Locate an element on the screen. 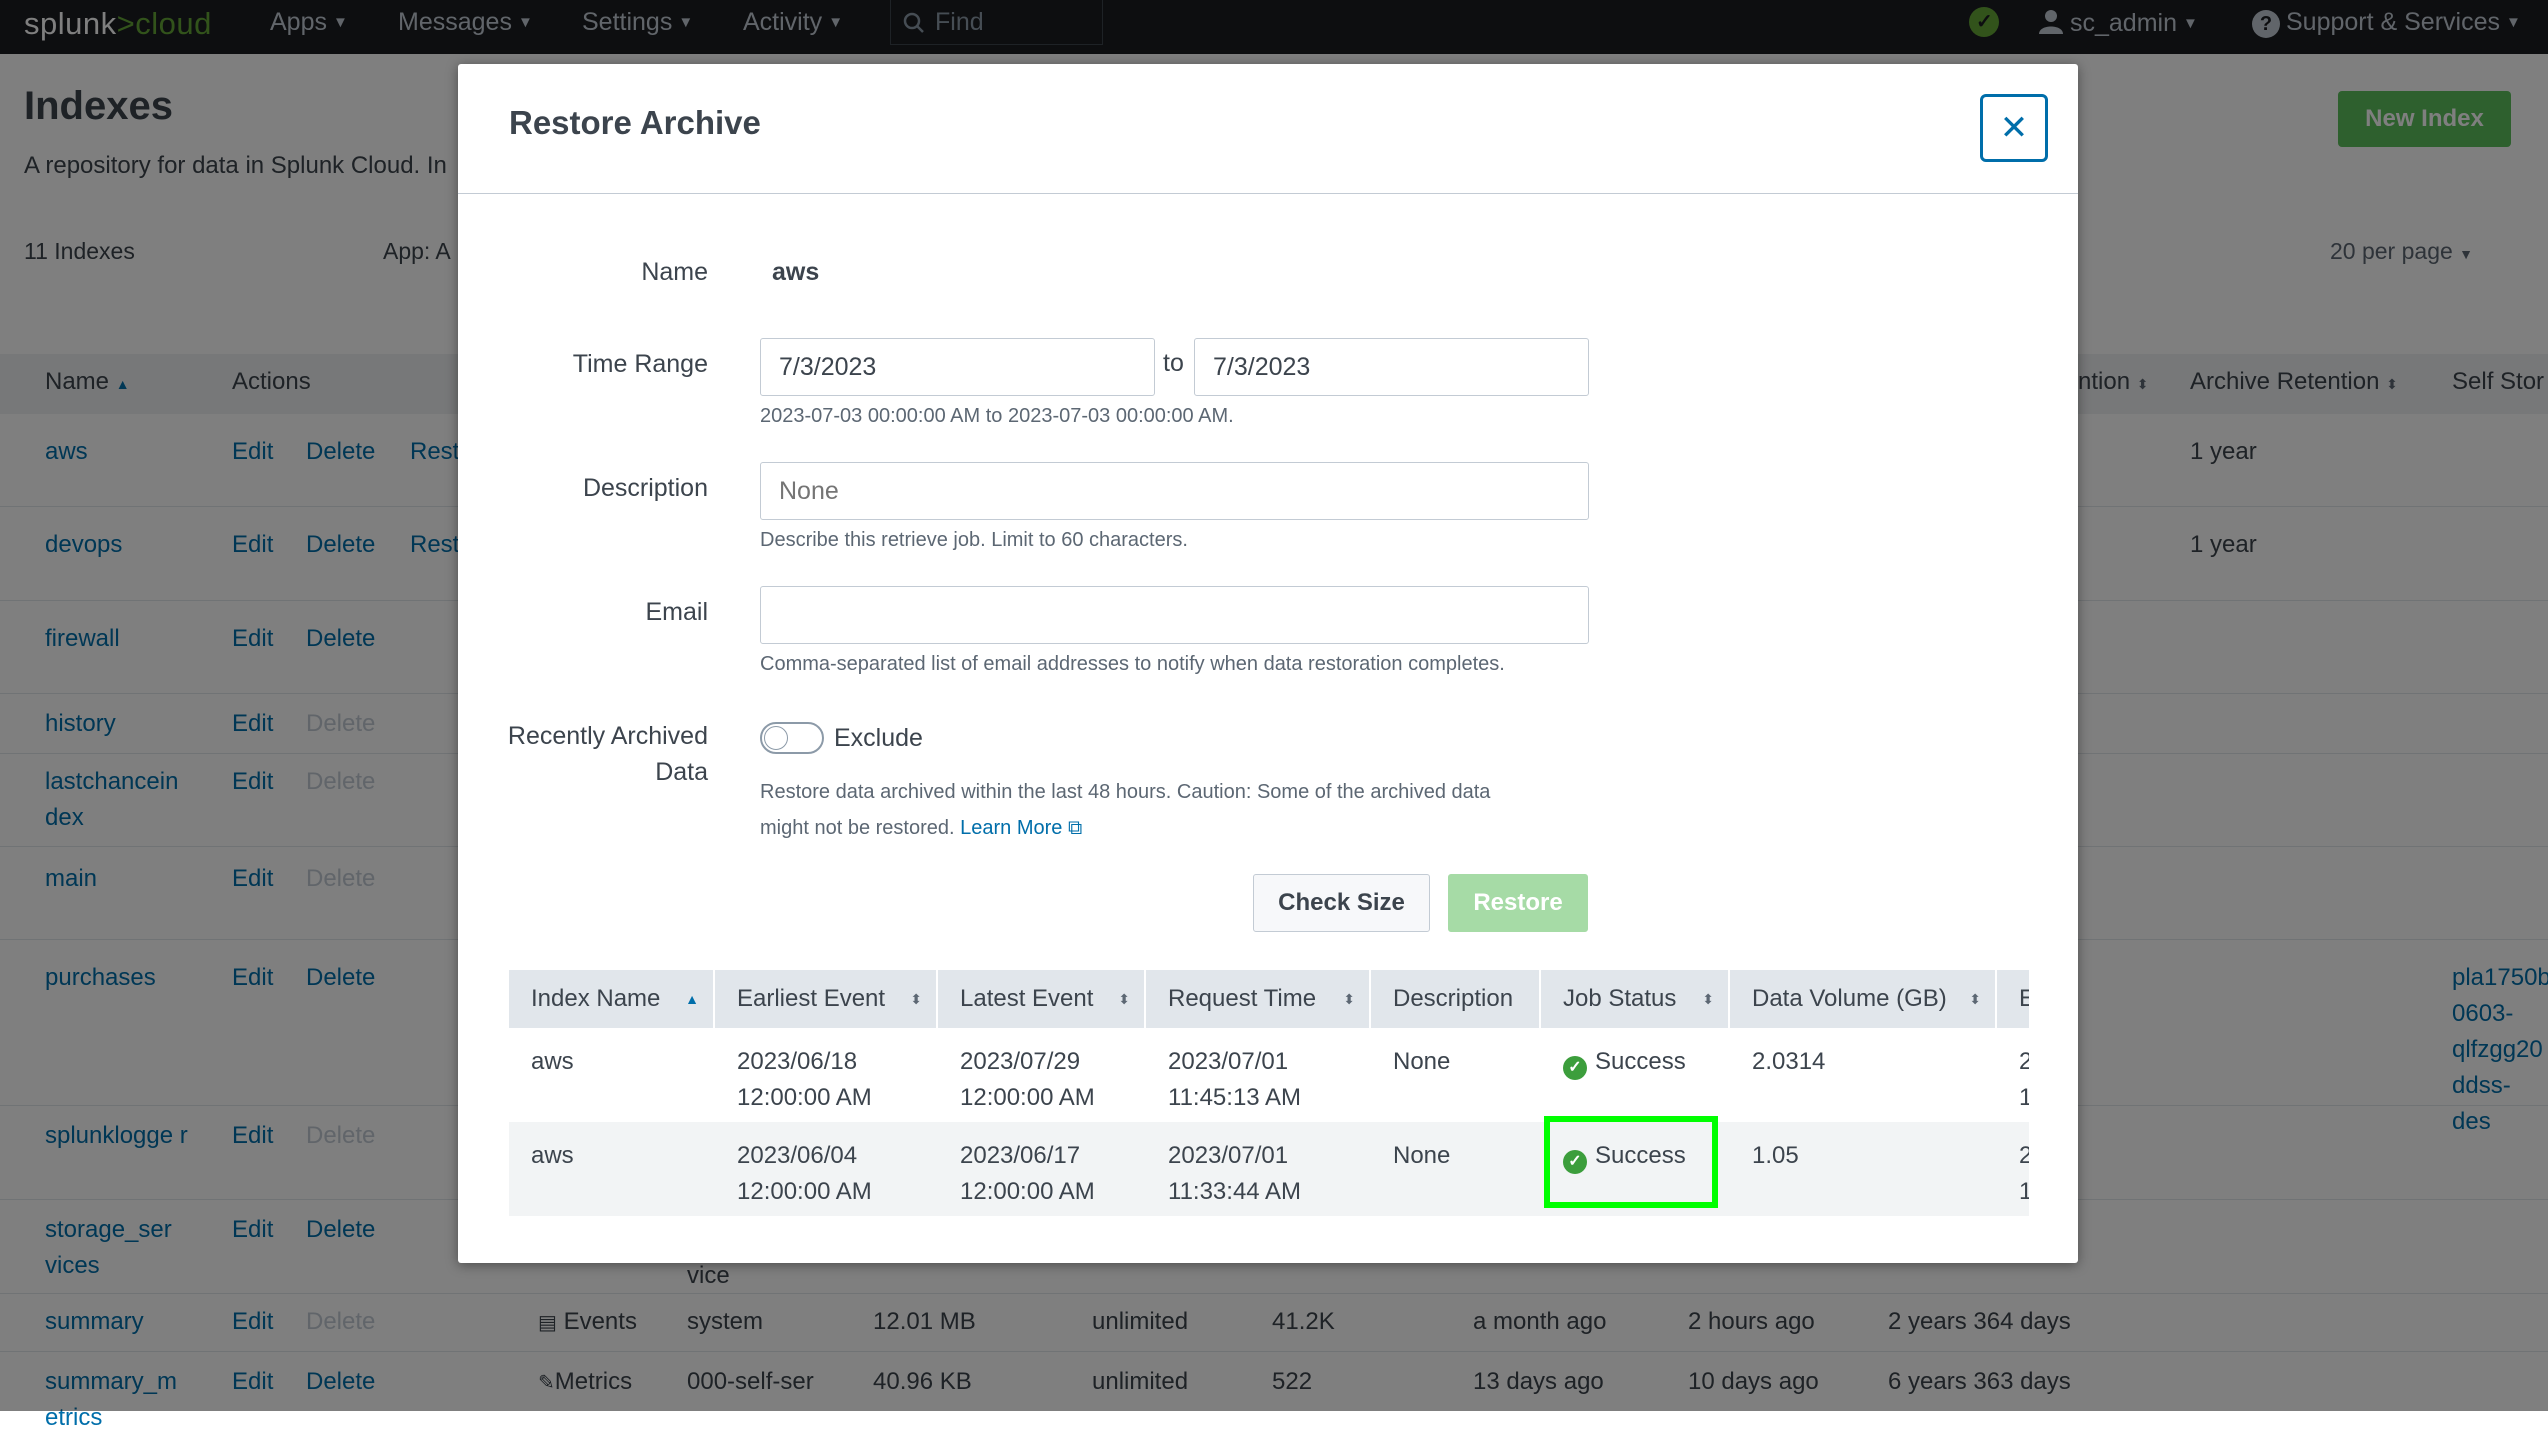 The height and width of the screenshot is (1436, 2548). column-header-request-time: Request Time ⬍ is located at coordinates (1258, 999).